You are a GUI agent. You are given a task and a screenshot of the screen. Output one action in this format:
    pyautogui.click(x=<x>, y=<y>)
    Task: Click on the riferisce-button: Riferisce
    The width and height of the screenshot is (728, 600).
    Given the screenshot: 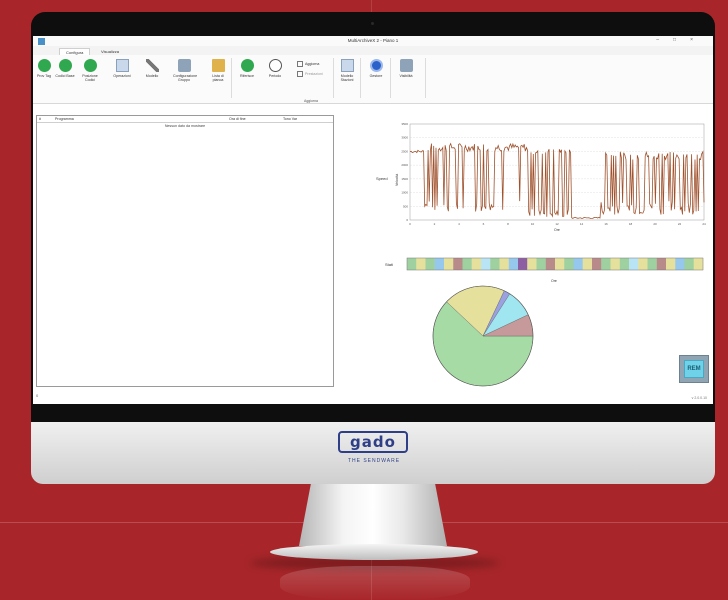 What is the action you would take?
    pyautogui.click(x=247, y=68)
    